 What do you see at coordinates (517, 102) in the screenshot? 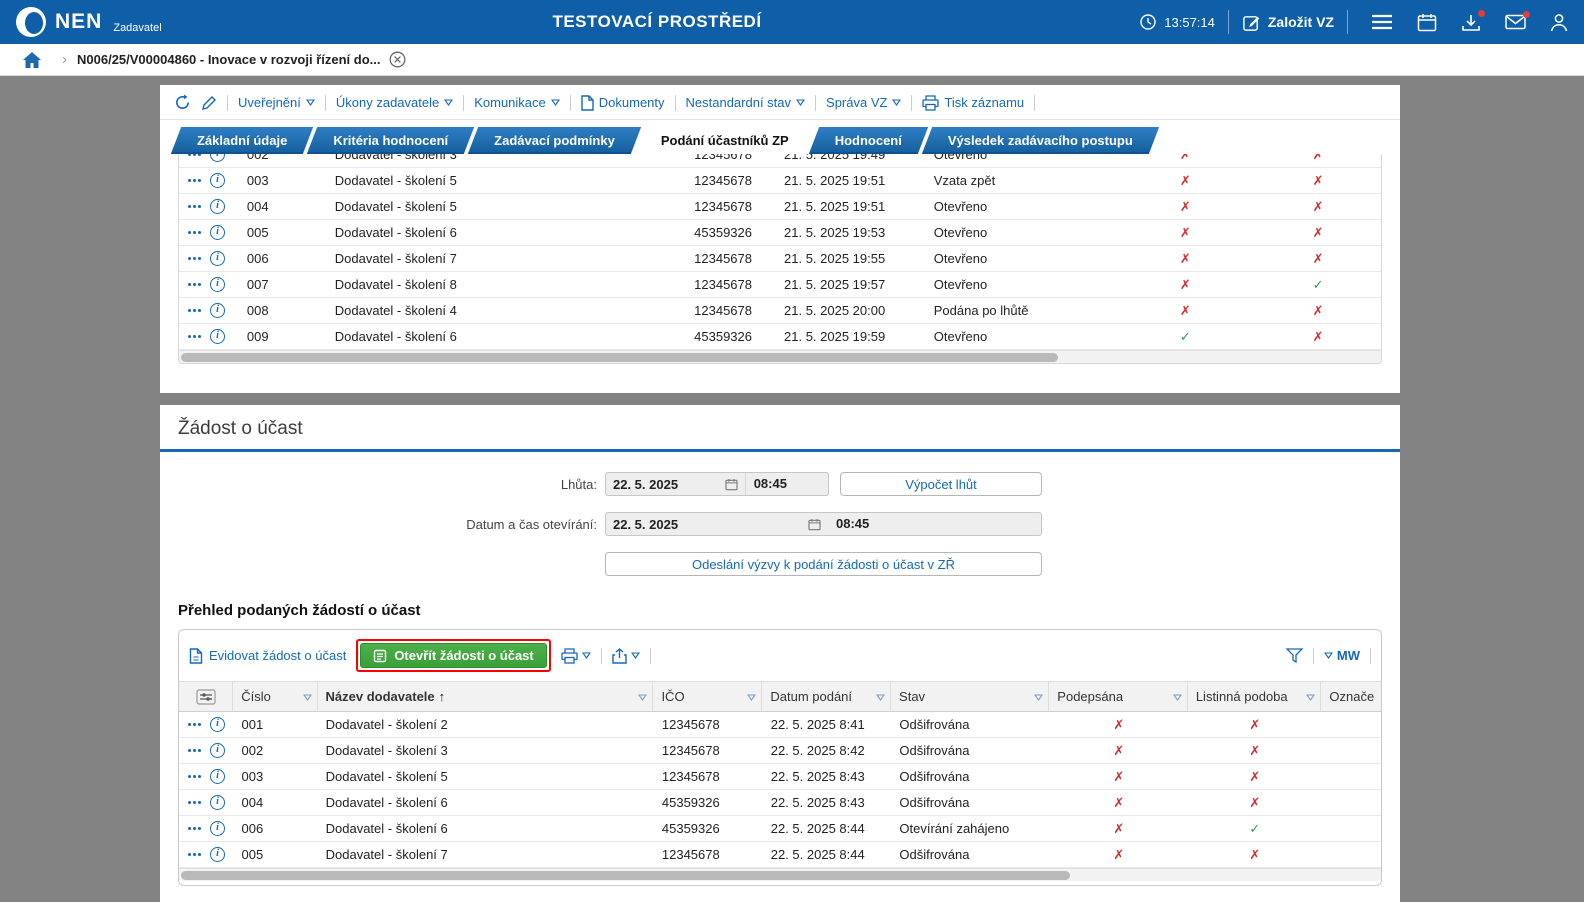
I see `menu-komunikace: Komunikace` at bounding box center [517, 102].